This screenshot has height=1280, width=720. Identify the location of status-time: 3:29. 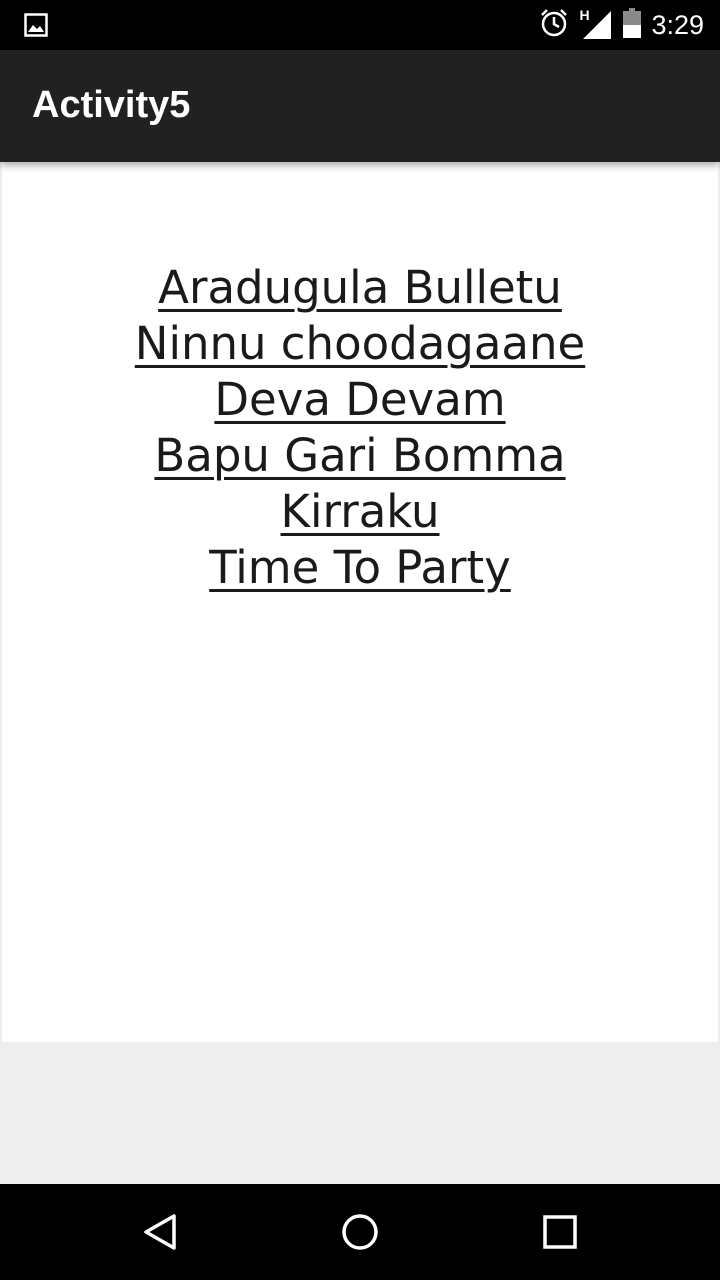
(677, 24).